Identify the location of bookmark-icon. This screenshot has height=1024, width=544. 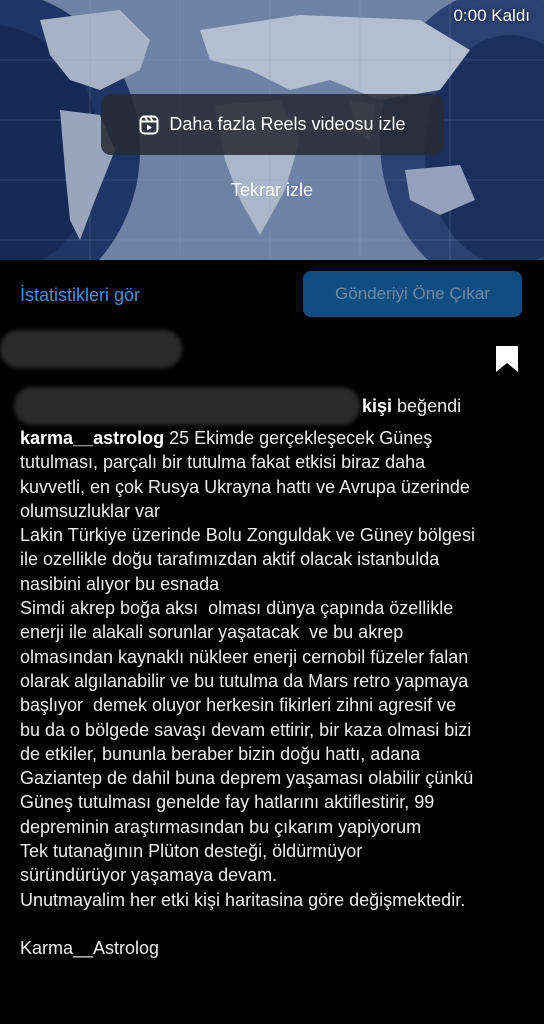
(507, 359).